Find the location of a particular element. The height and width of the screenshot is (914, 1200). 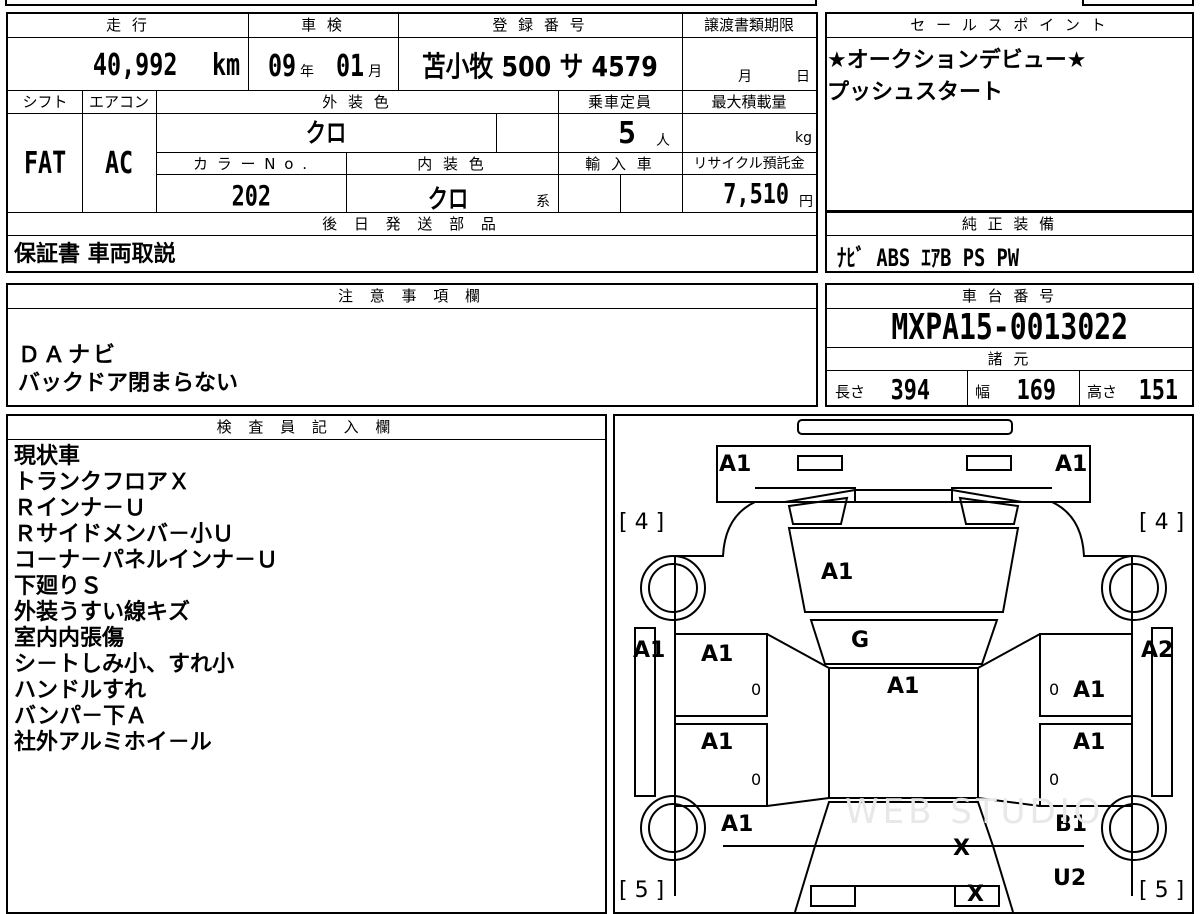

genuine-equipment-value: ﾅﾋﾞ ABS ｴｱB PS PW is located at coordinates (928, 258).